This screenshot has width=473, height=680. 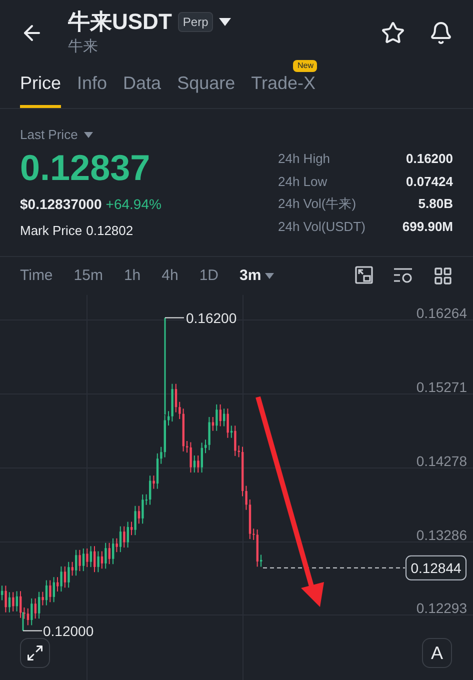 What do you see at coordinates (305, 66) in the screenshot?
I see `new-badge: New` at bounding box center [305, 66].